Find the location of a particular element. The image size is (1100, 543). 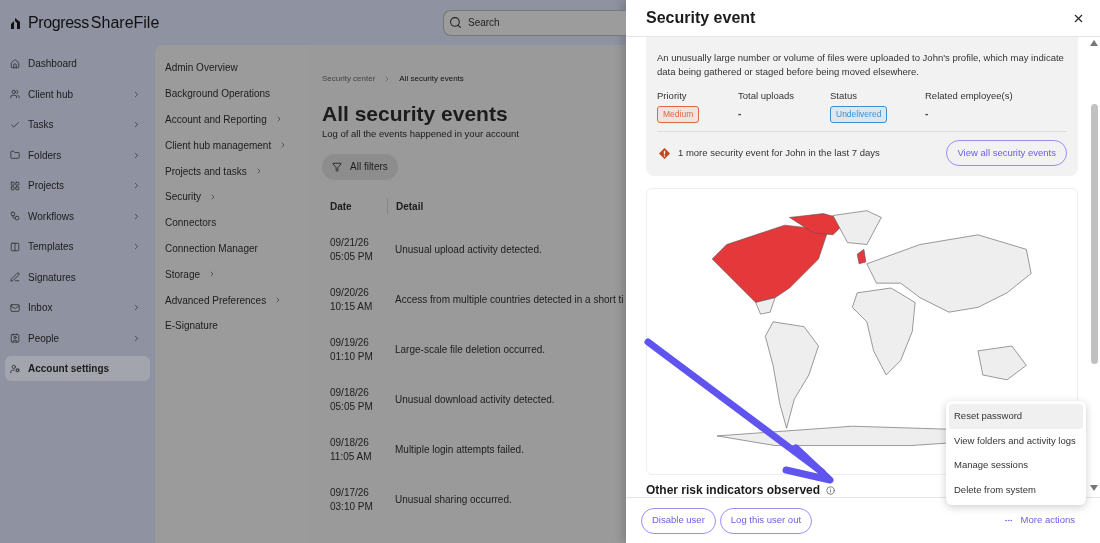

nav-item: Inbox is located at coordinates (77, 307).